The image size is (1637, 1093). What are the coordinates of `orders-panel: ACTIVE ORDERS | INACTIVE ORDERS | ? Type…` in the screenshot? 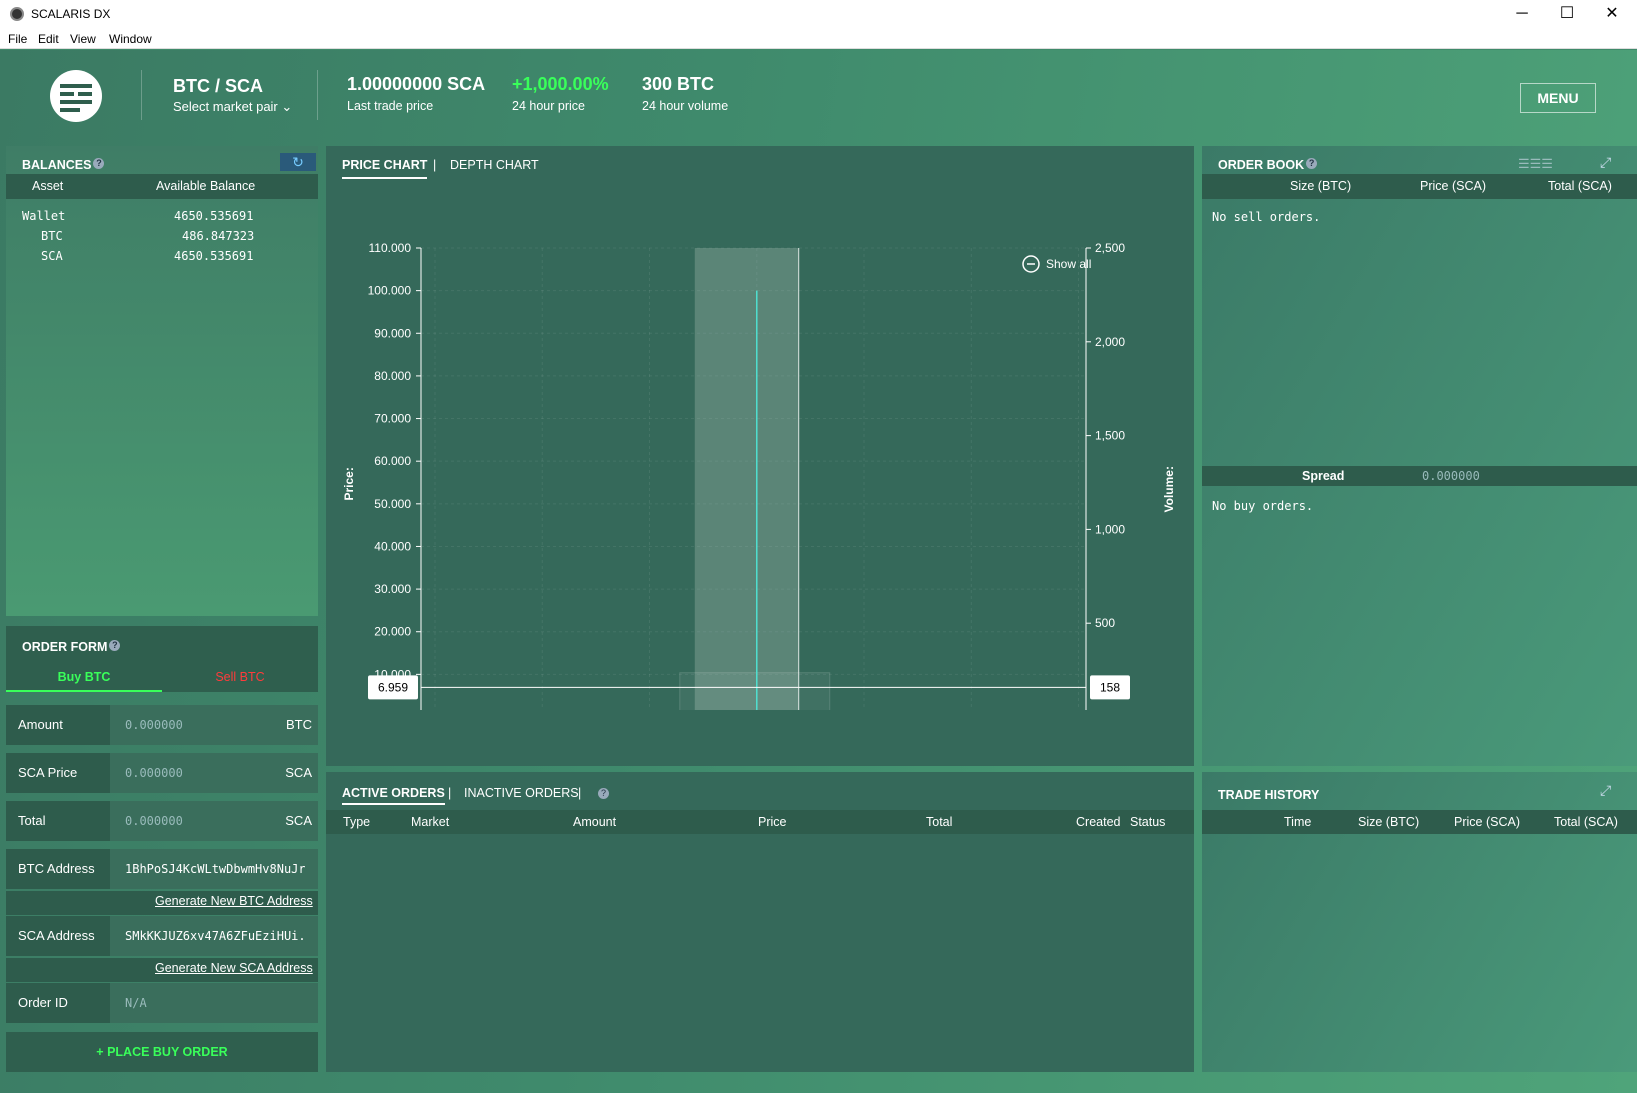 It's located at (760, 922).